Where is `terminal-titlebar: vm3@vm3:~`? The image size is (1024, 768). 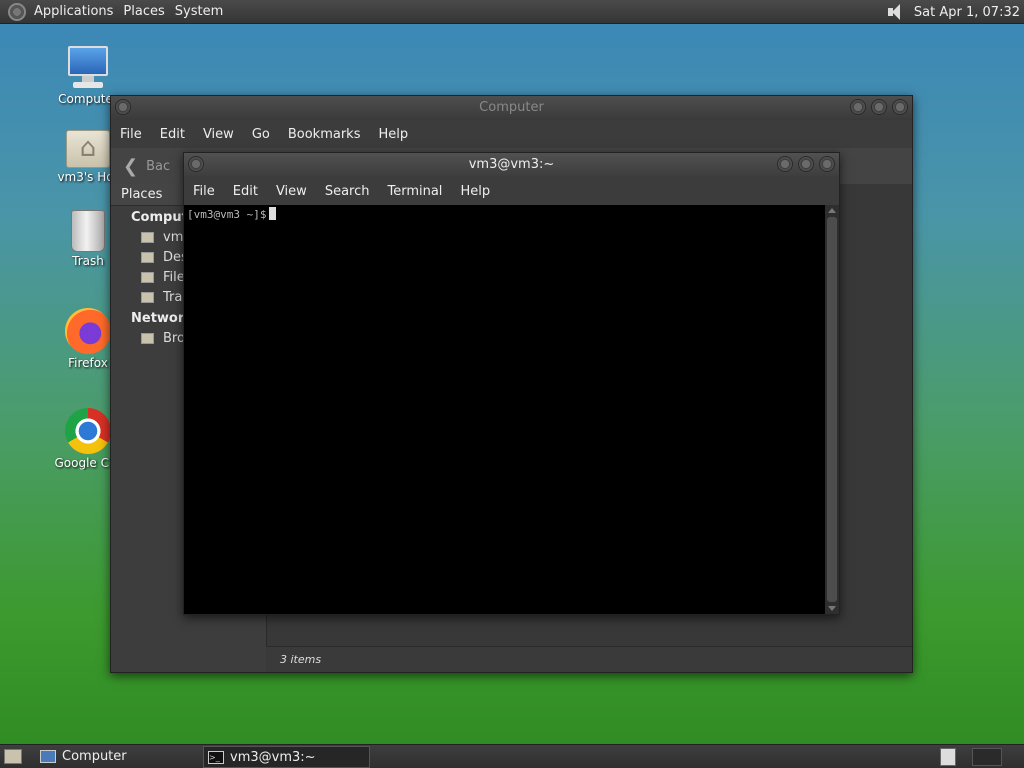
terminal-titlebar: vm3@vm3:~ is located at coordinates (511, 165).